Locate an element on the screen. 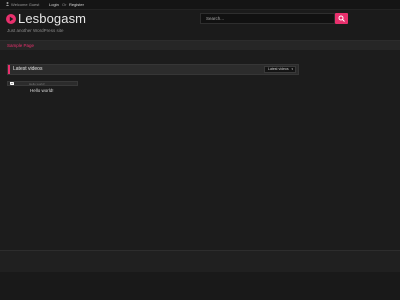  footer-widgets is located at coordinates (200, 261).